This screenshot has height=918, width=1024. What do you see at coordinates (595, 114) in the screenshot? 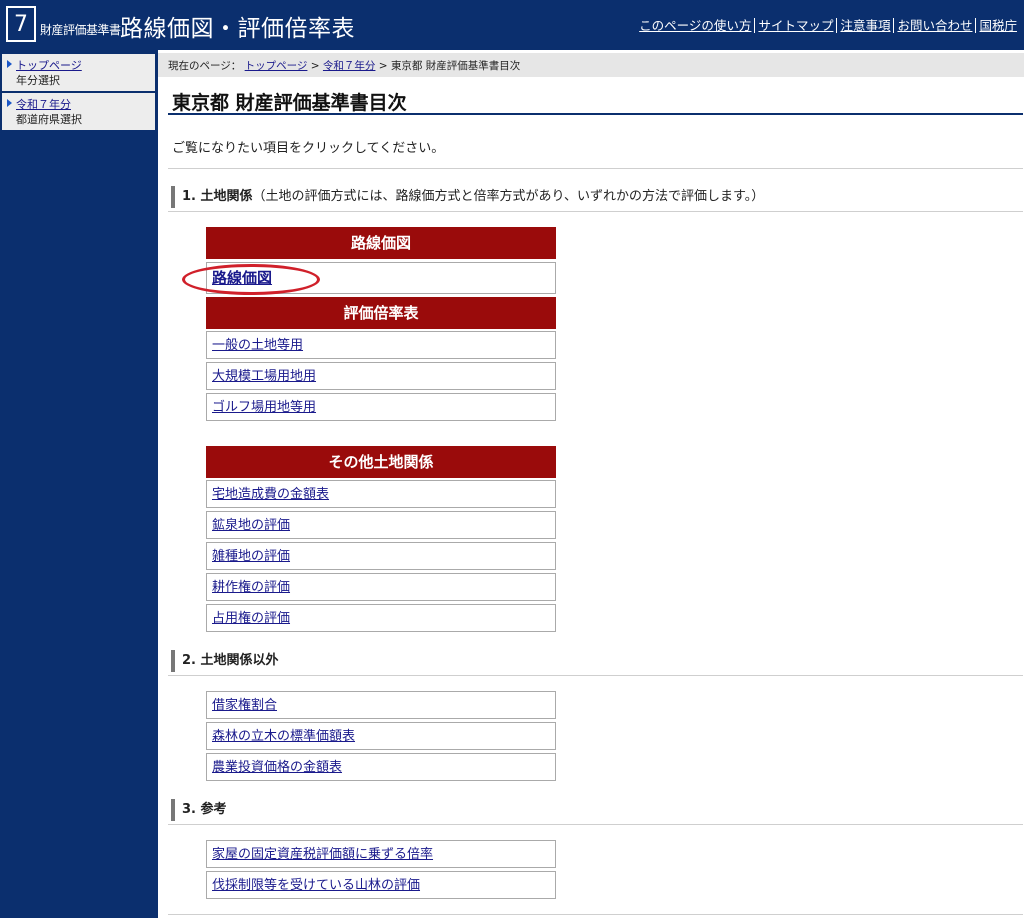
I see `title-divider` at bounding box center [595, 114].